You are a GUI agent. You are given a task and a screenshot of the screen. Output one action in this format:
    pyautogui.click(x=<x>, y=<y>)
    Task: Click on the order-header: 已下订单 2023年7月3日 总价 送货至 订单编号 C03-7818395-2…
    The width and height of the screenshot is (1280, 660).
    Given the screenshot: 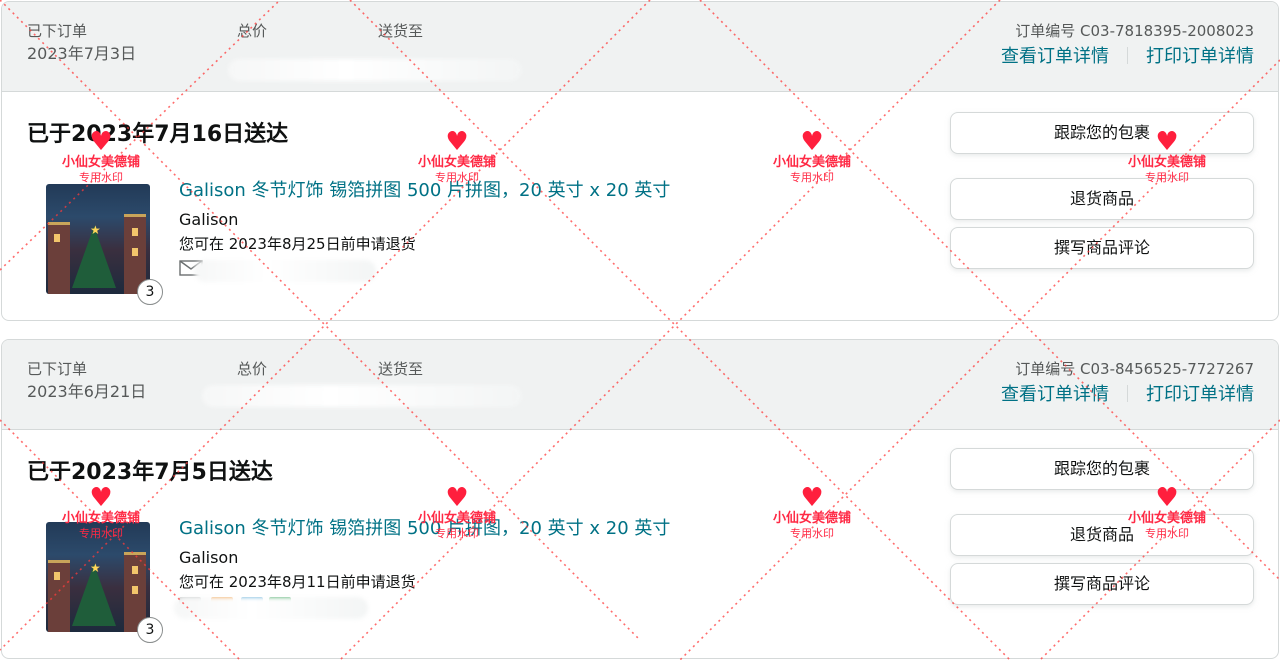 What is the action you would take?
    pyautogui.click(x=640, y=47)
    